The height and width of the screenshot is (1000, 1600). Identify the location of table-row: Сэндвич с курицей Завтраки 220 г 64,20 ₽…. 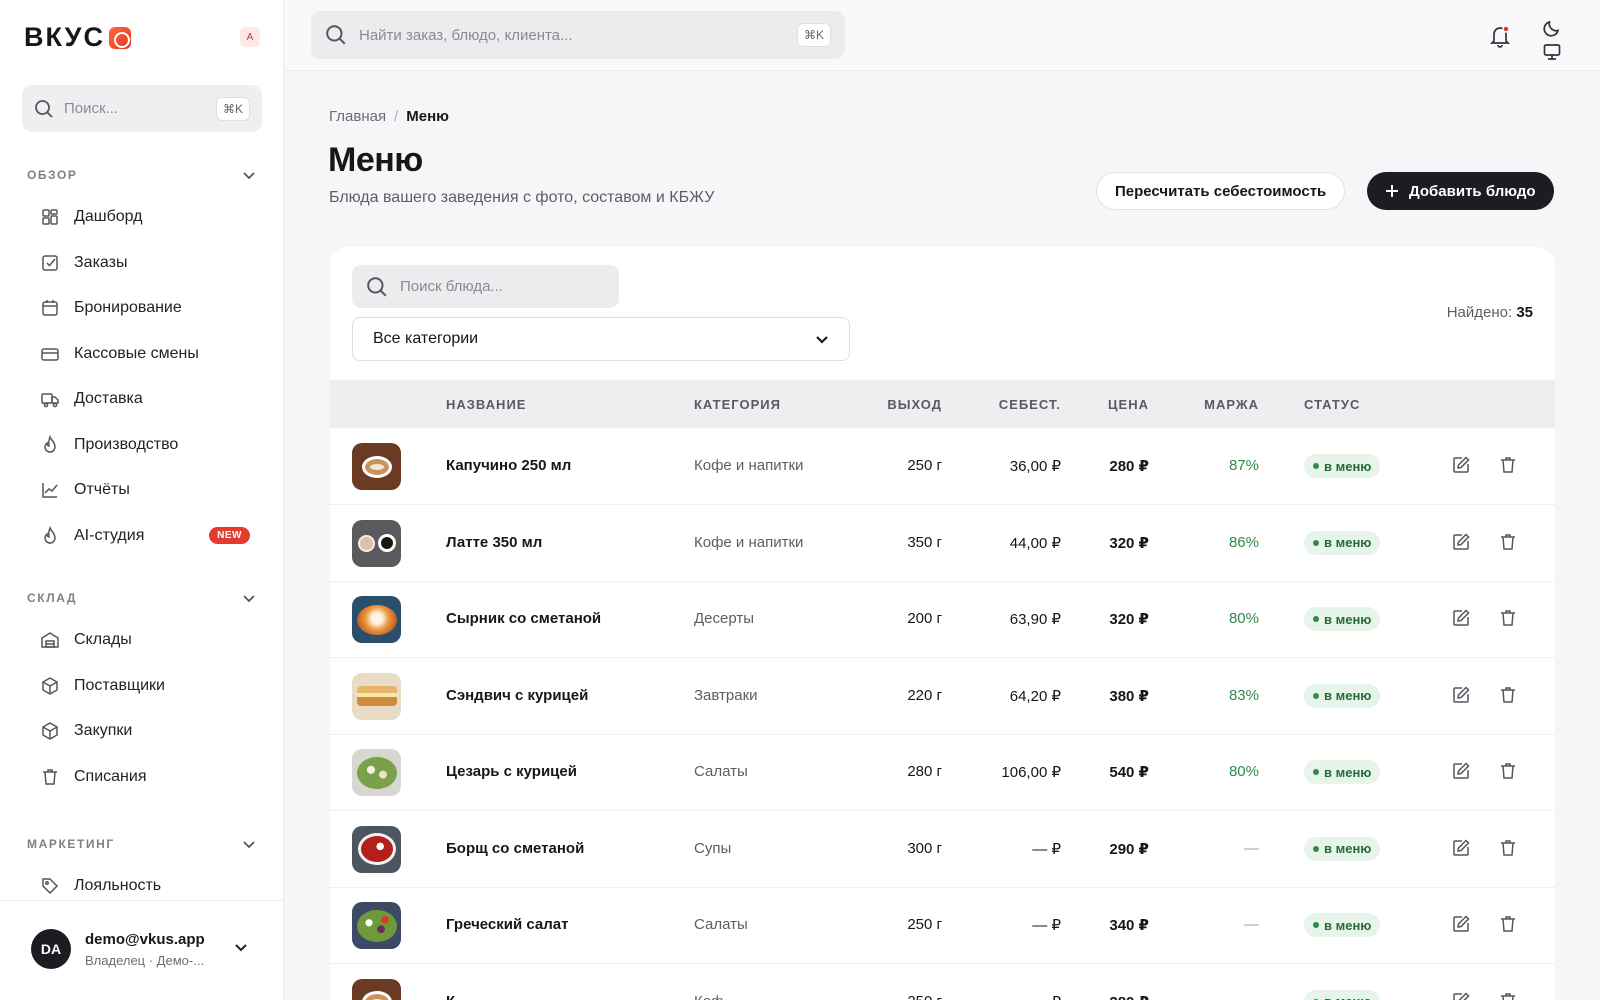
(942, 696).